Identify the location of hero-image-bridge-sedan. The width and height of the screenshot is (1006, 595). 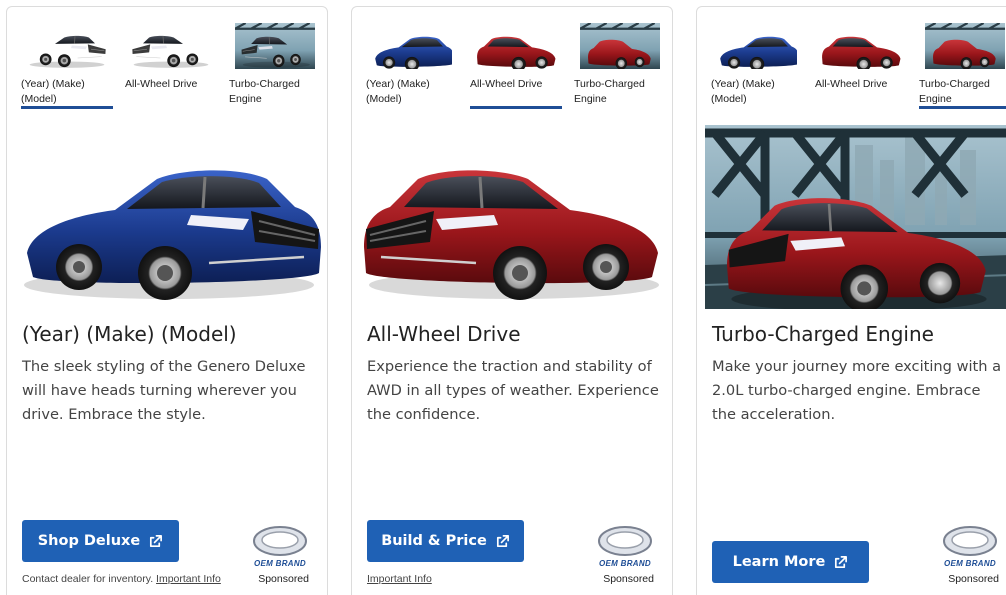
(855, 217).